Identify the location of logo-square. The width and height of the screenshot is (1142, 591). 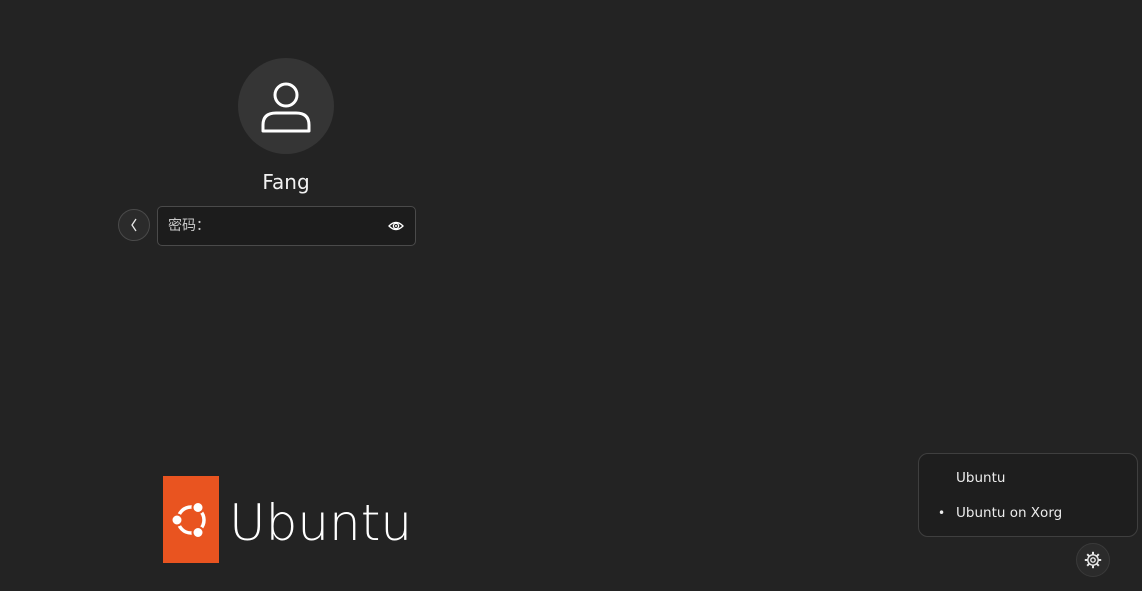
(191, 519).